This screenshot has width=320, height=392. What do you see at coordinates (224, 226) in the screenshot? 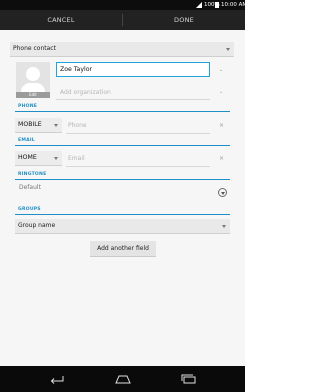
I see `groups-chevron-icon` at bounding box center [224, 226].